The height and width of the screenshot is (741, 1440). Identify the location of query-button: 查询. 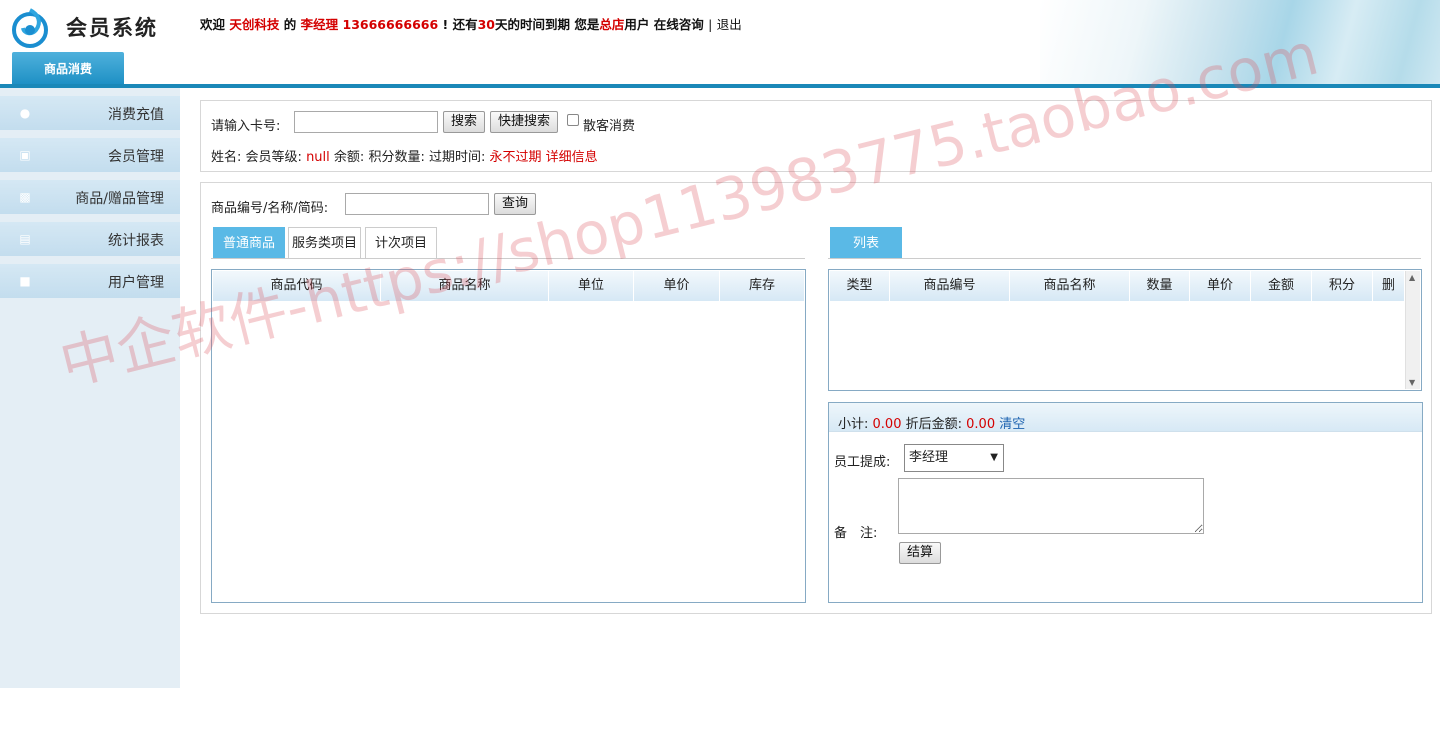
(515, 204).